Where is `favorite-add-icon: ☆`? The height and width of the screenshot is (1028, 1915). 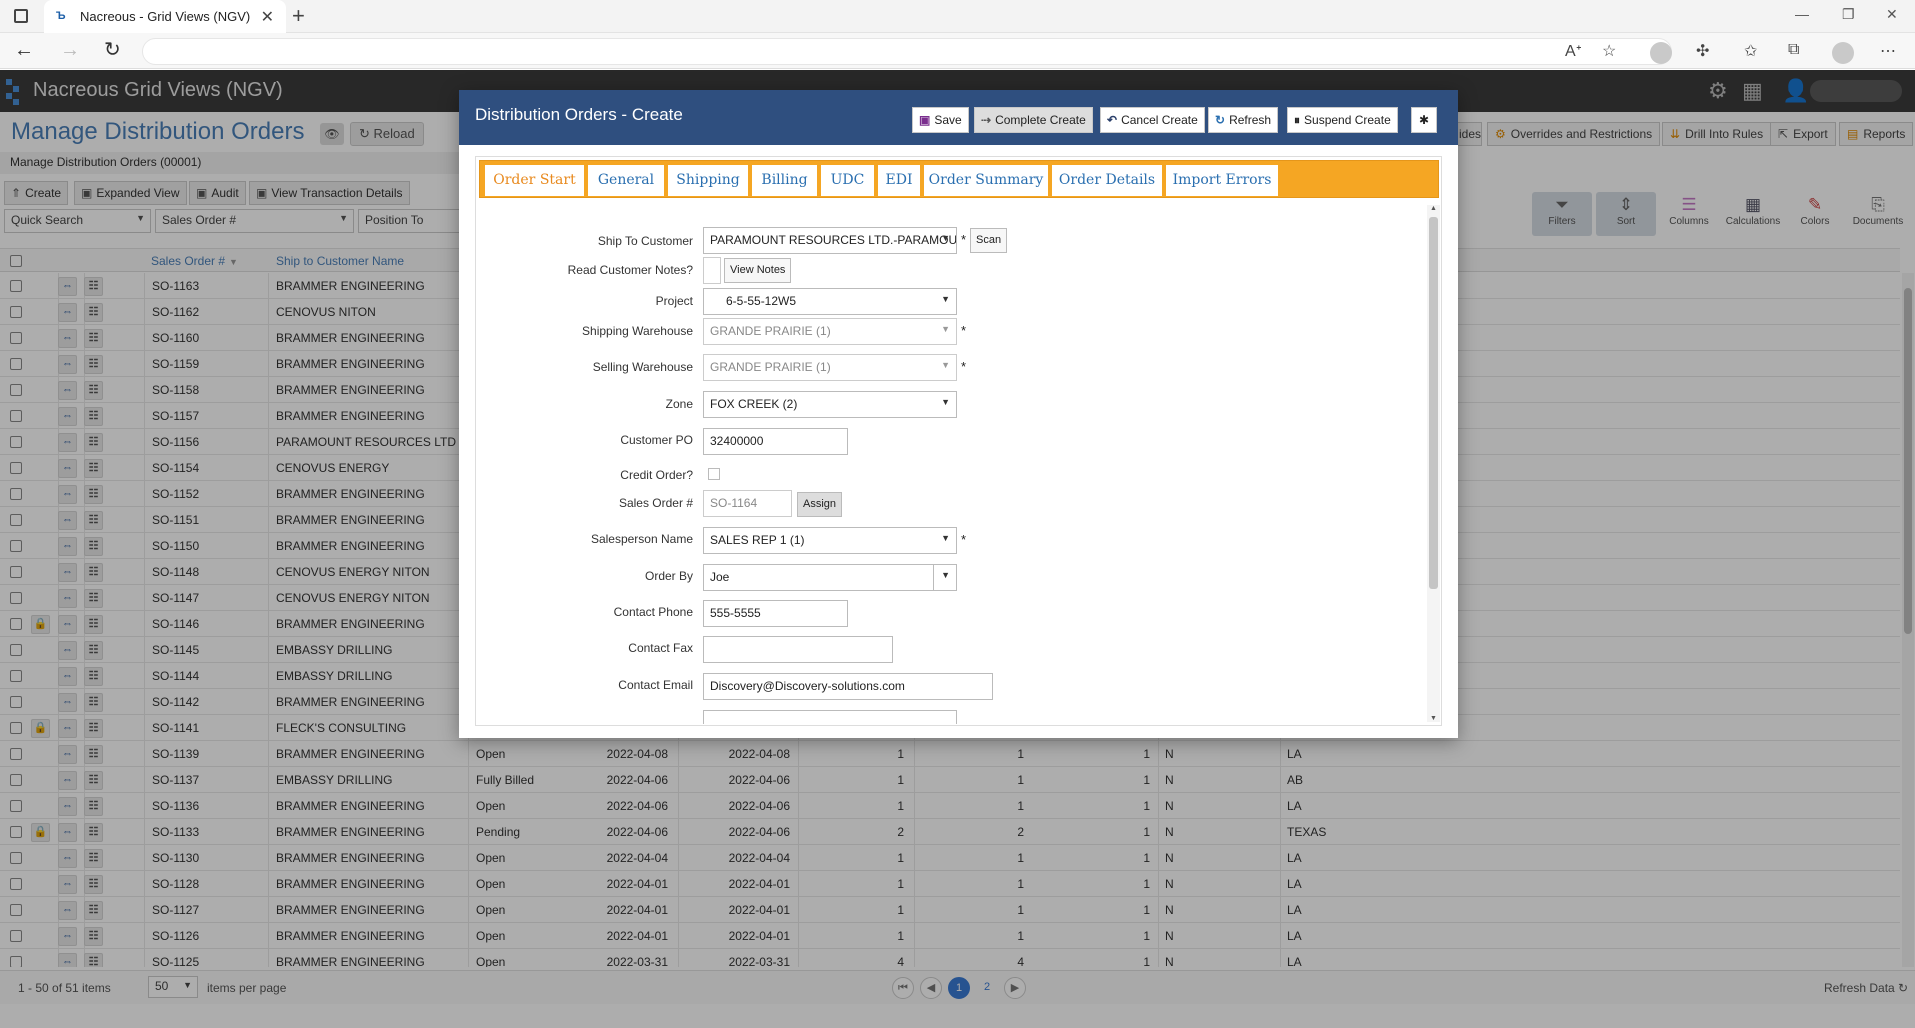 favorite-add-icon: ☆ is located at coordinates (1609, 51).